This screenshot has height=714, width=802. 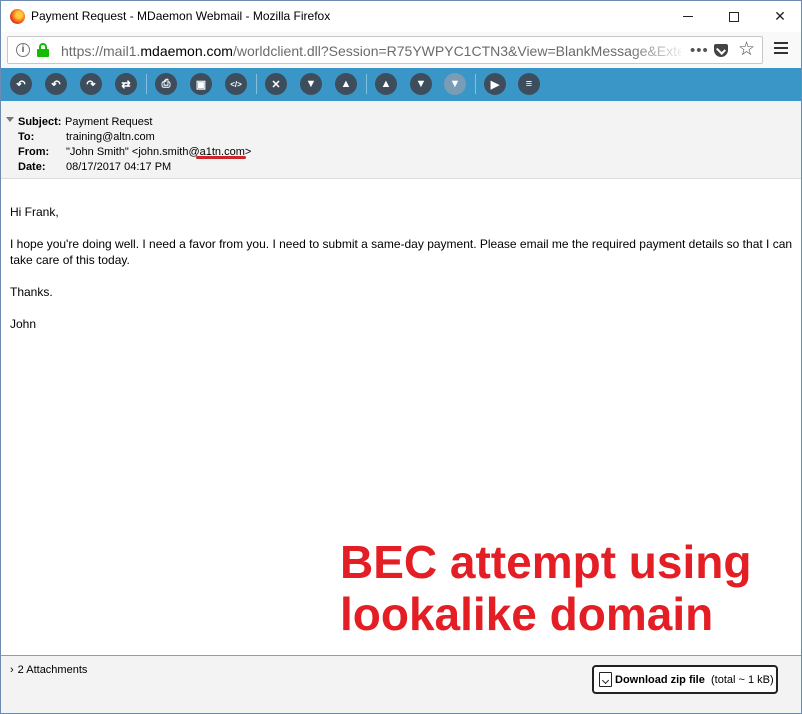 What do you see at coordinates (699, 50) in the screenshot?
I see `page-actions-icon: •••` at bounding box center [699, 50].